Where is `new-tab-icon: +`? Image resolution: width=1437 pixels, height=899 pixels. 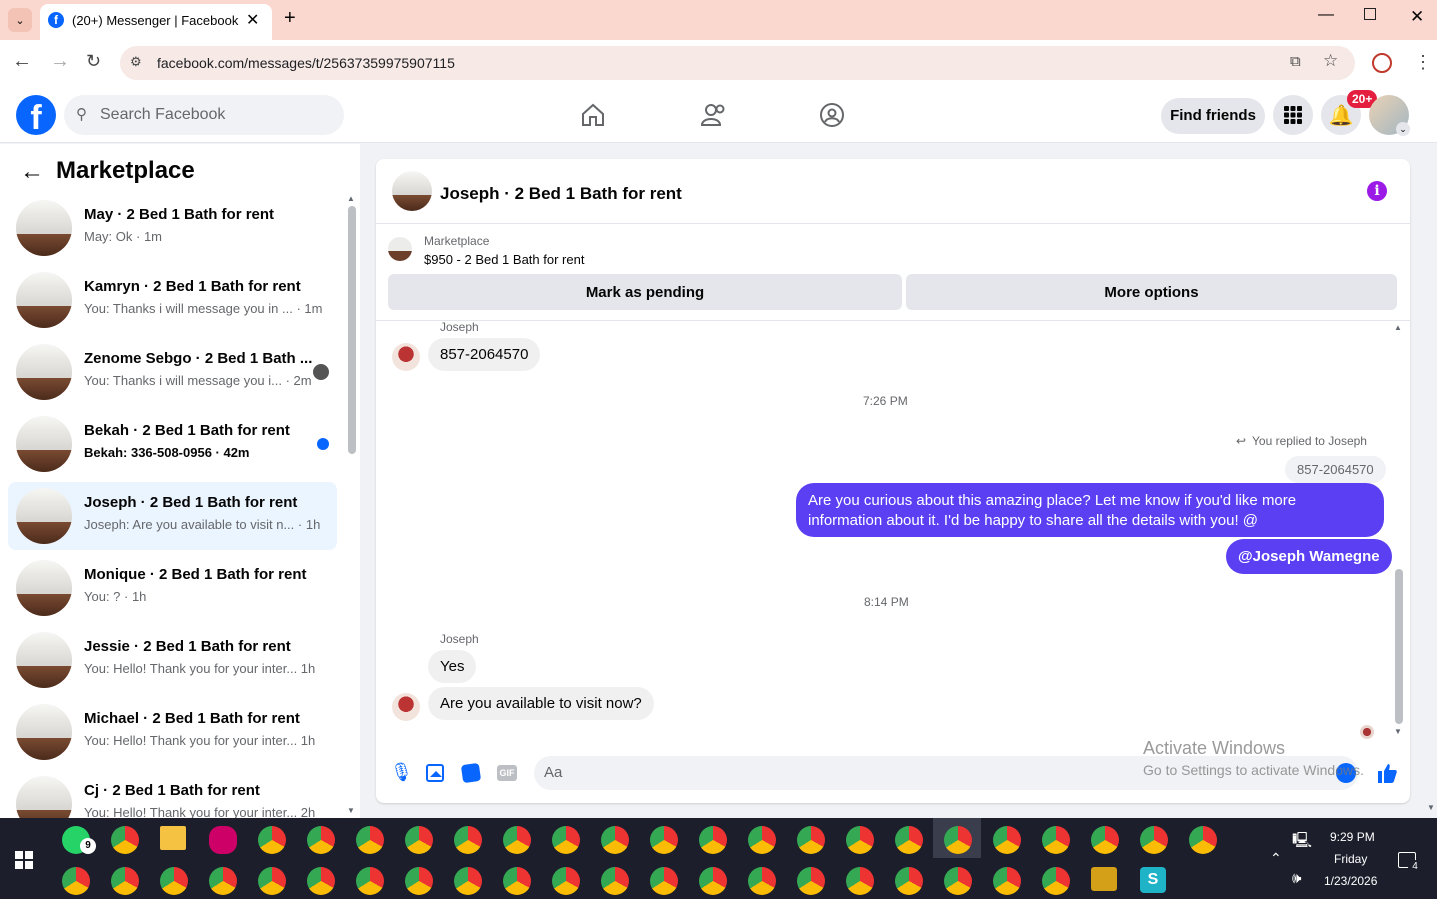 new-tab-icon: + is located at coordinates (290, 18).